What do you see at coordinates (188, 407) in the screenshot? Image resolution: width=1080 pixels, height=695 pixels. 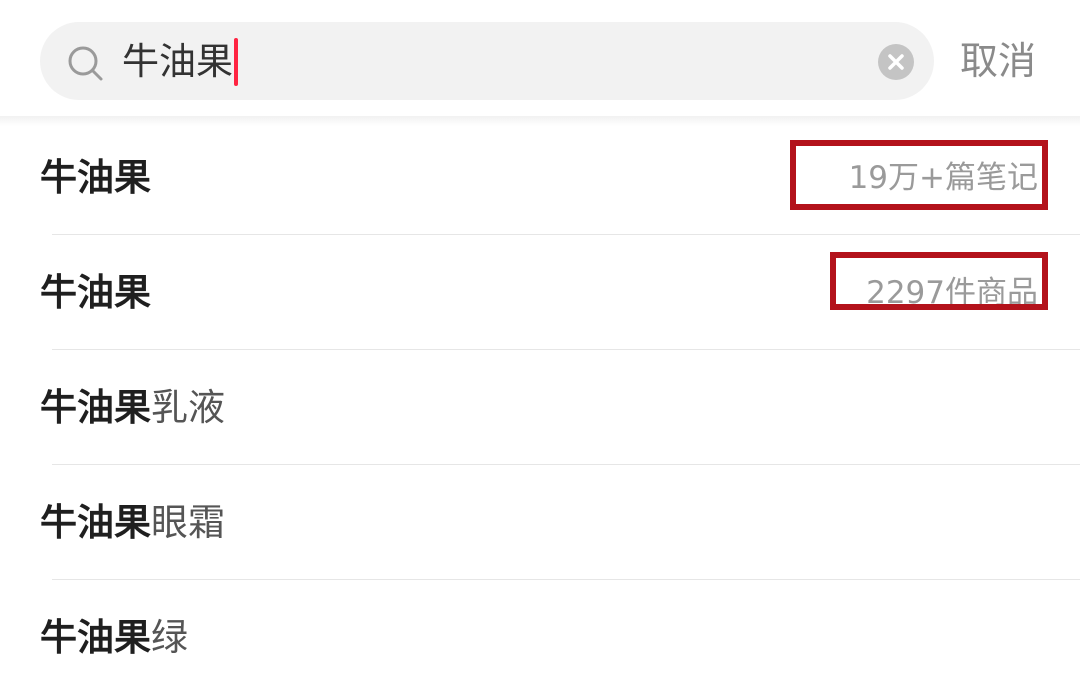 I see `suggestion-suffix: 乳液` at bounding box center [188, 407].